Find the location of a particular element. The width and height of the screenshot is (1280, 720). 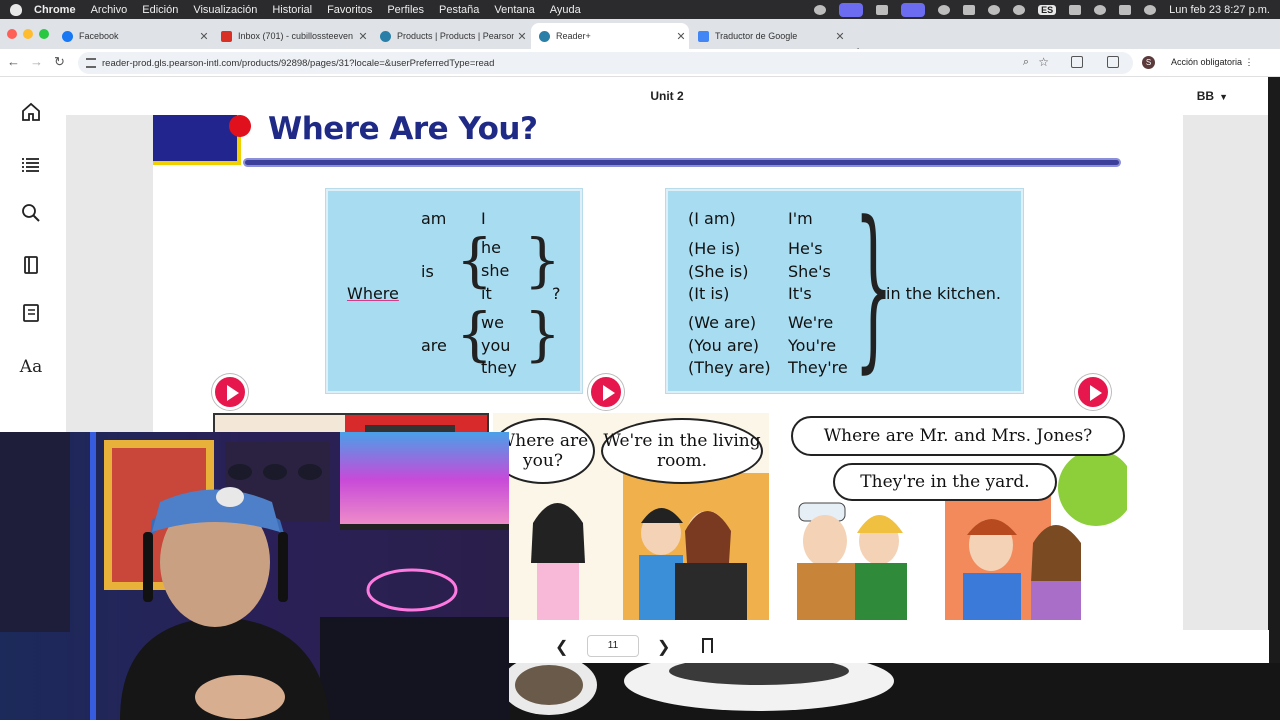

search-icon is located at coordinates (31, 213).